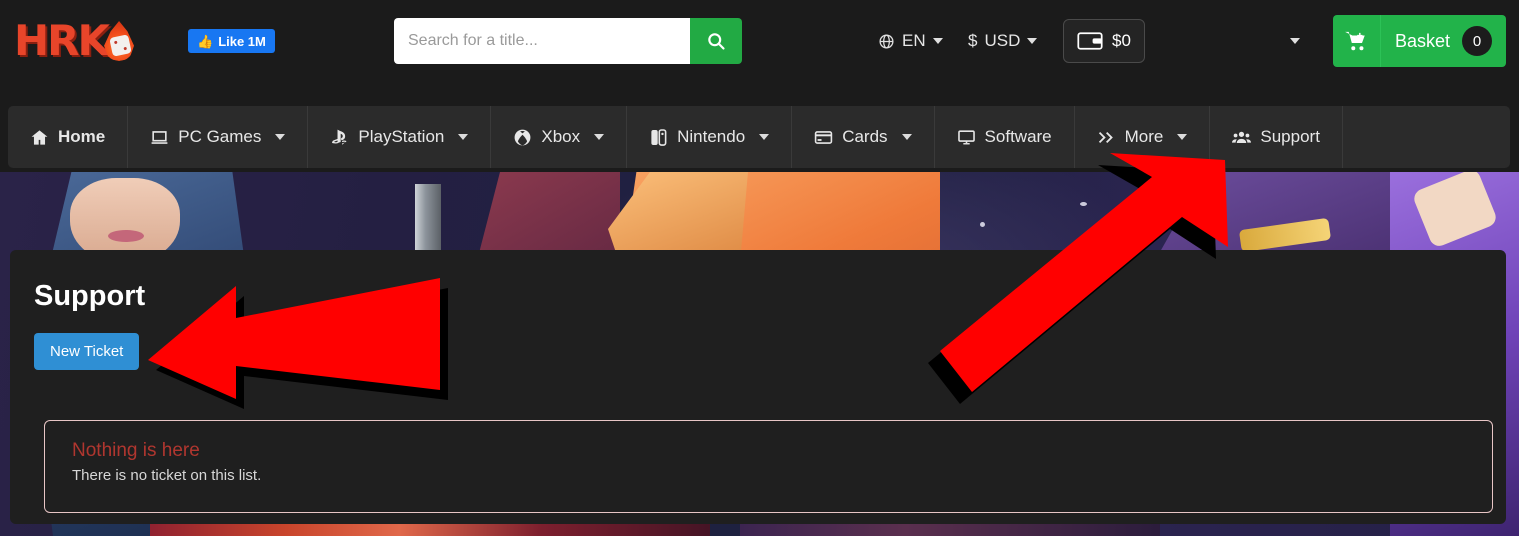 The image size is (1519, 536). What do you see at coordinates (62, 40) in the screenshot?
I see `logo-text: HRK` at bounding box center [62, 40].